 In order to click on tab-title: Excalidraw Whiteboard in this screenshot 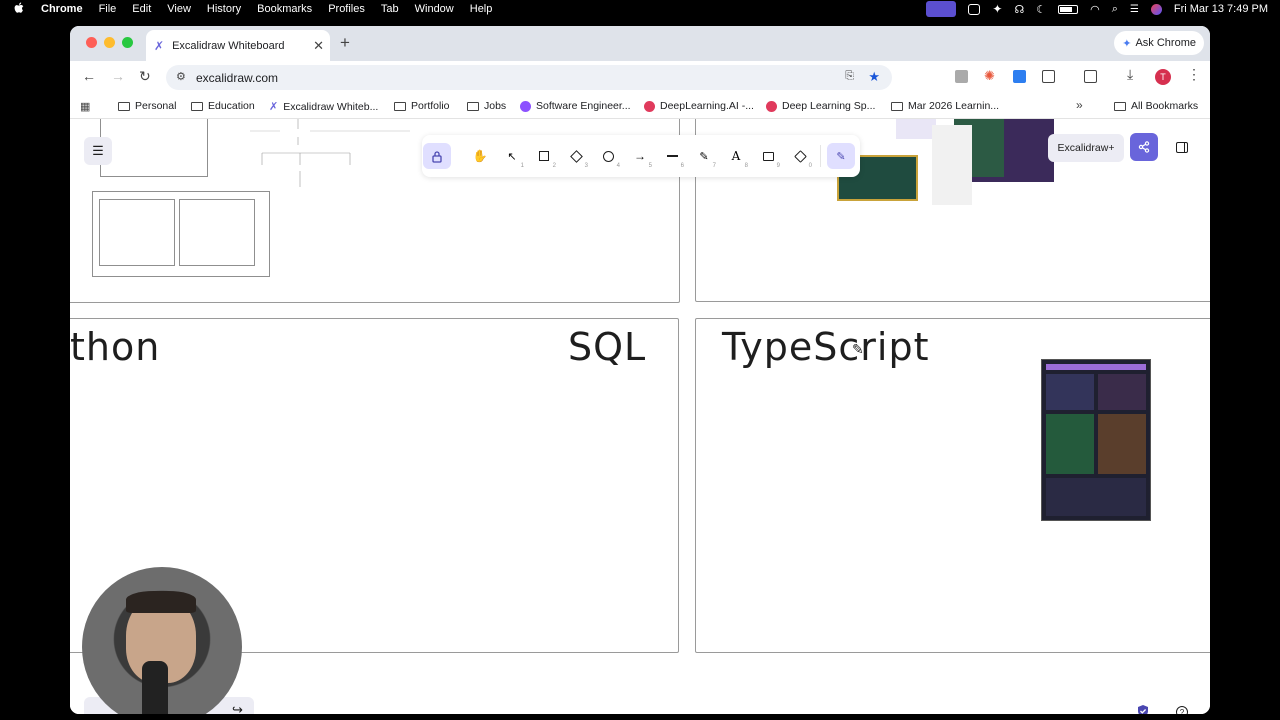, I will do `click(228, 45)`.